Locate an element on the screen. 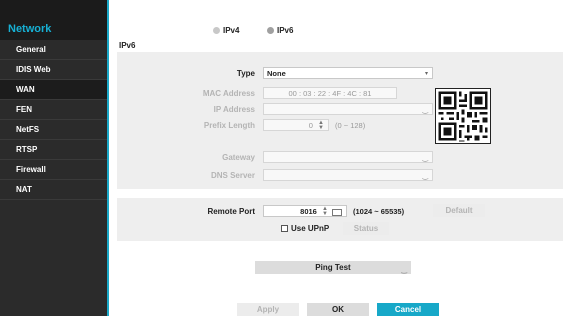  ping-test-label: Ping Test is located at coordinates (333, 267).